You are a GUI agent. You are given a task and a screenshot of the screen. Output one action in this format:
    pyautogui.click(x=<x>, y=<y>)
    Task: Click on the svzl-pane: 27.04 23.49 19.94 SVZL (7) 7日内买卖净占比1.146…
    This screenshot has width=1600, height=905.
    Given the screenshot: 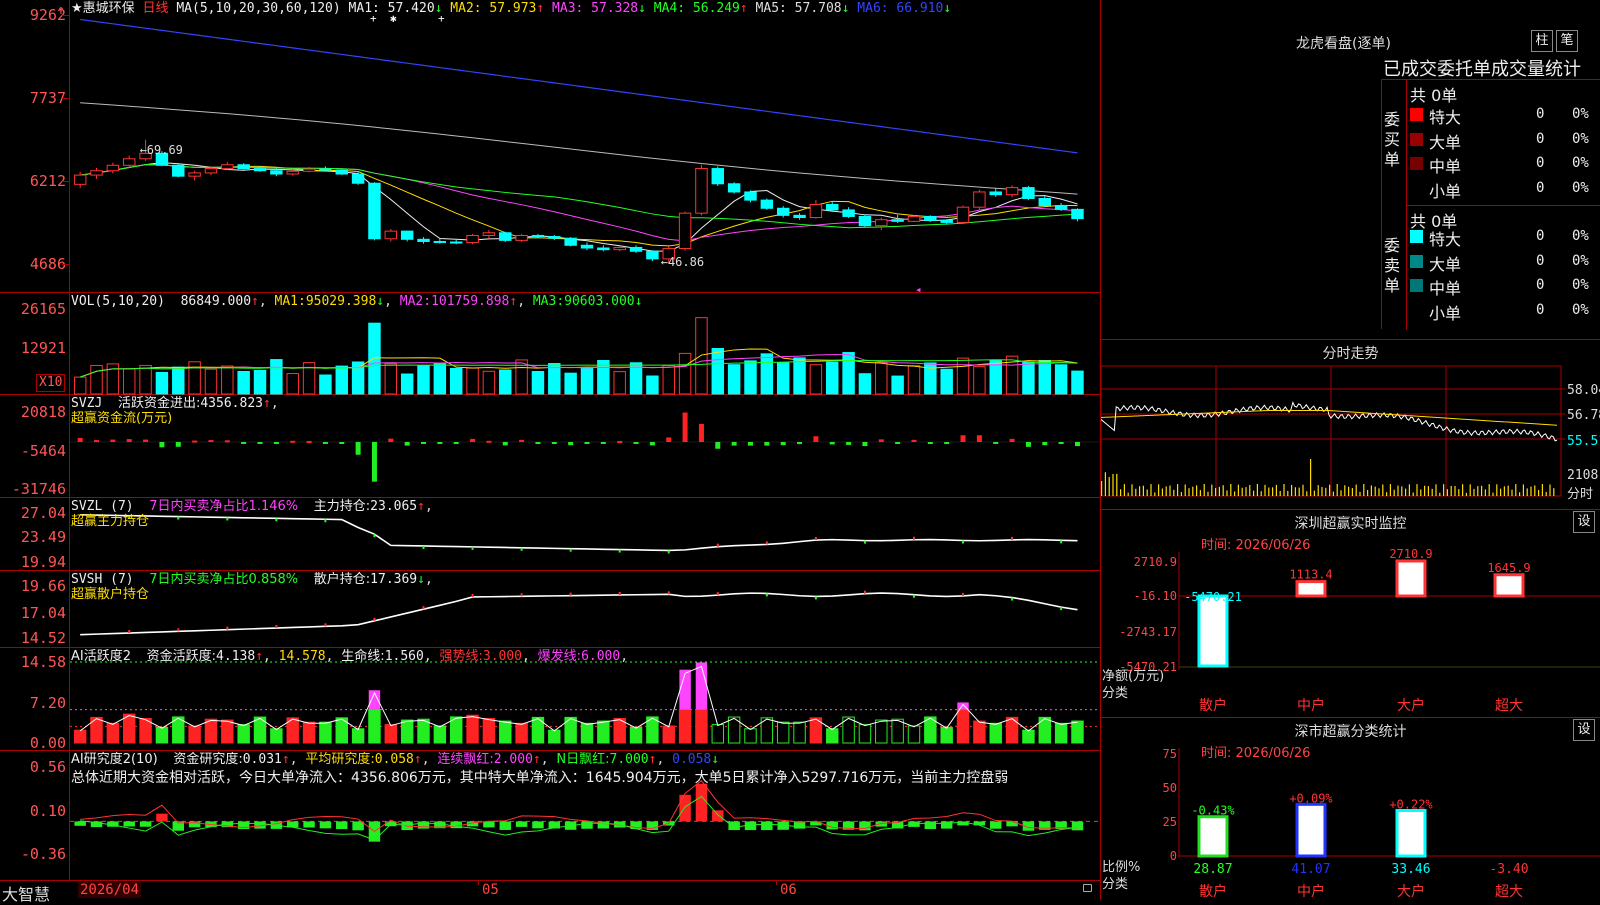 What is the action you would take?
    pyautogui.click(x=550, y=534)
    